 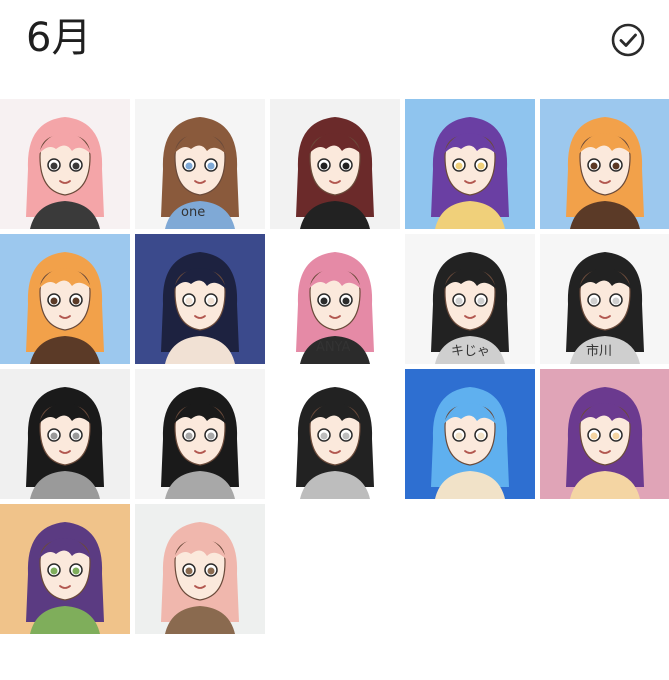 I want to click on check-circle-icon, so click(x=628, y=40).